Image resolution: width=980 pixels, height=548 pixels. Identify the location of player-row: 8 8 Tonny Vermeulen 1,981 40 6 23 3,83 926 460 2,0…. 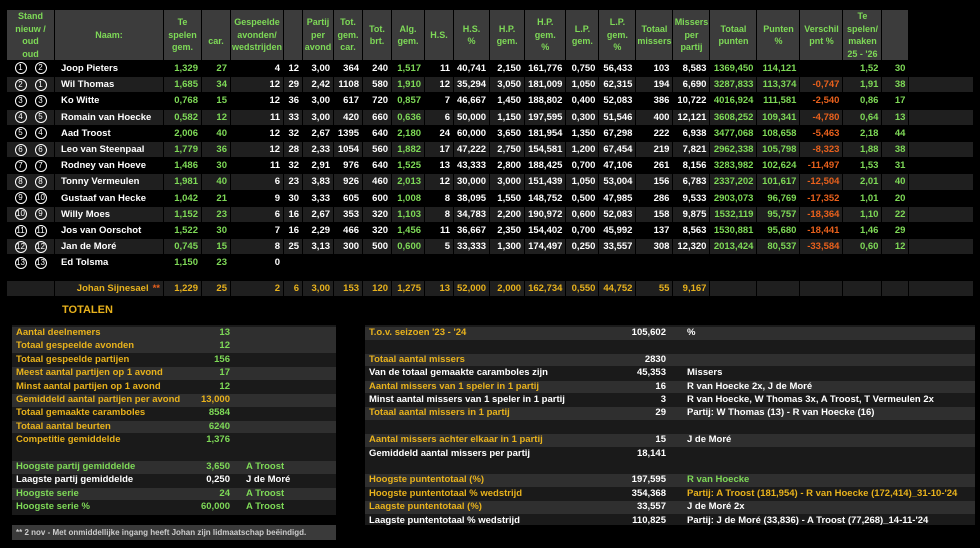
(490, 182).